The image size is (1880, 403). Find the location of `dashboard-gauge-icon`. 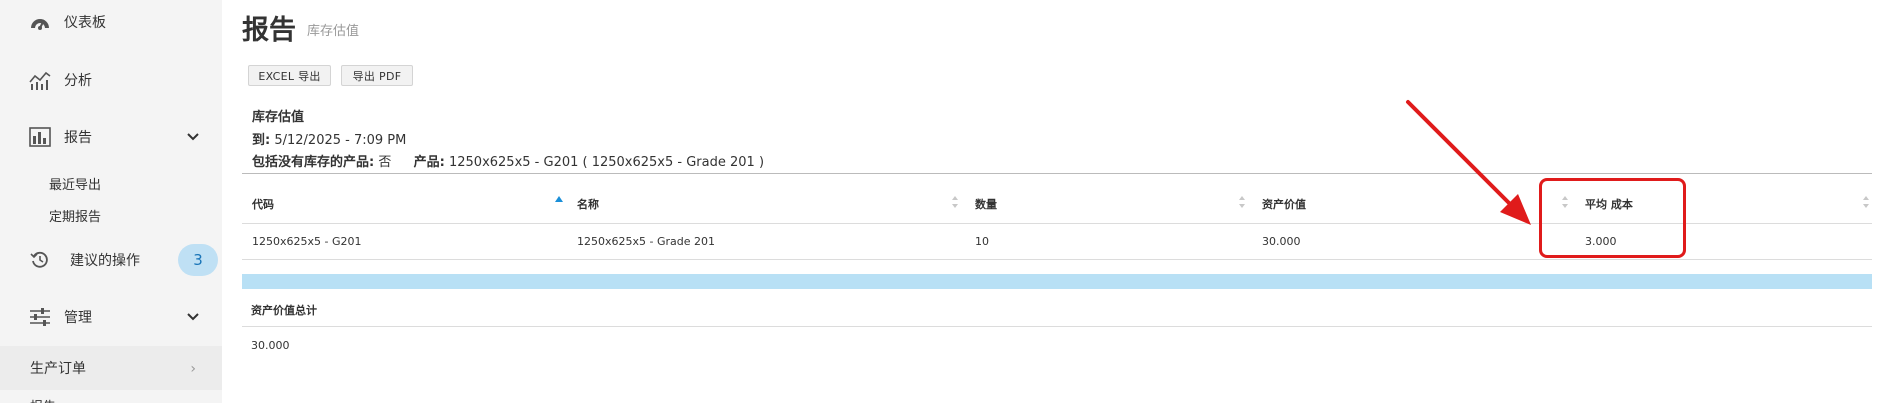

dashboard-gauge-icon is located at coordinates (40, 22).